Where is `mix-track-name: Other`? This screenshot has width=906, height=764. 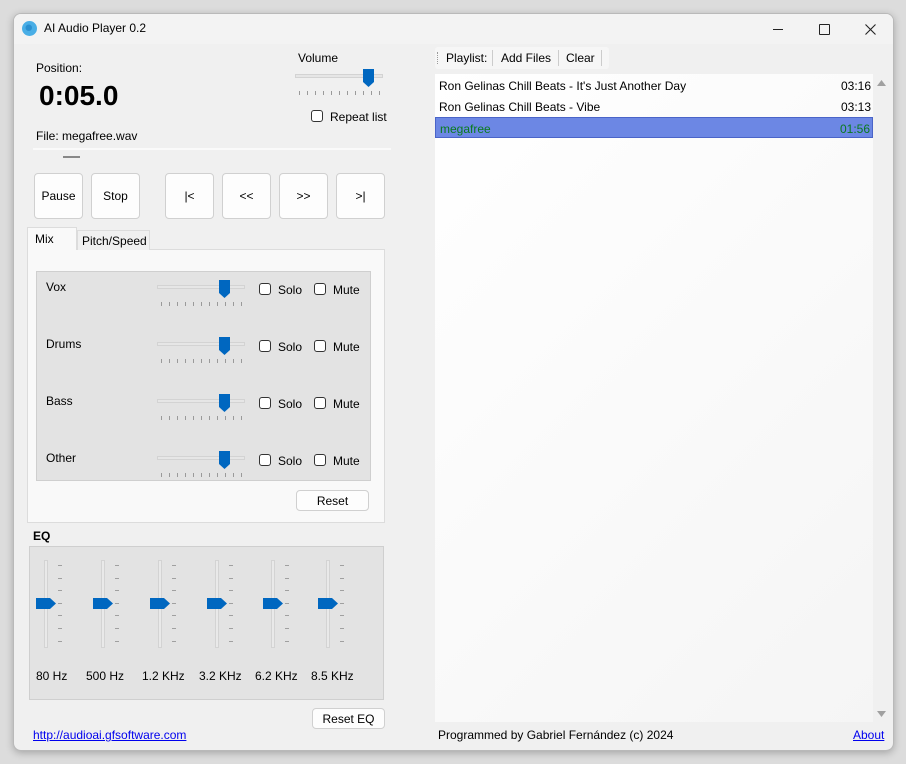
mix-track-name: Other is located at coordinates (61, 458).